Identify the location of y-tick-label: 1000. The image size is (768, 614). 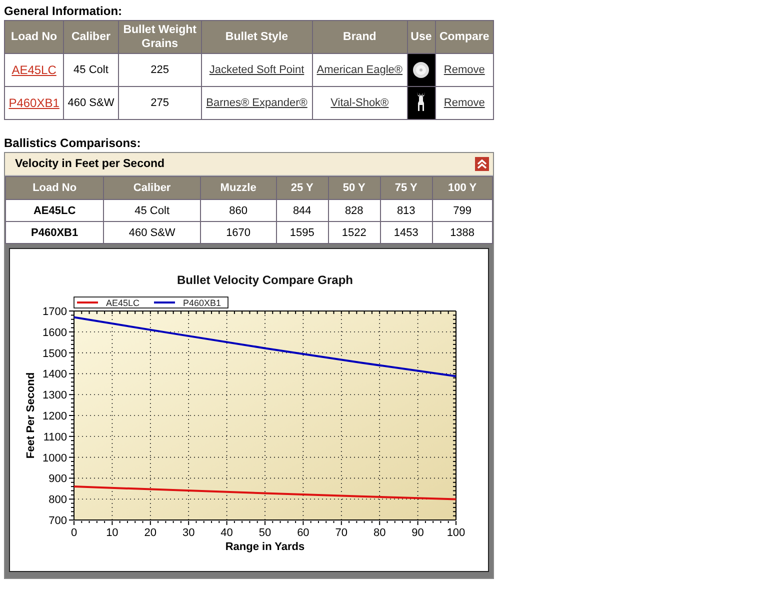
(54, 458).